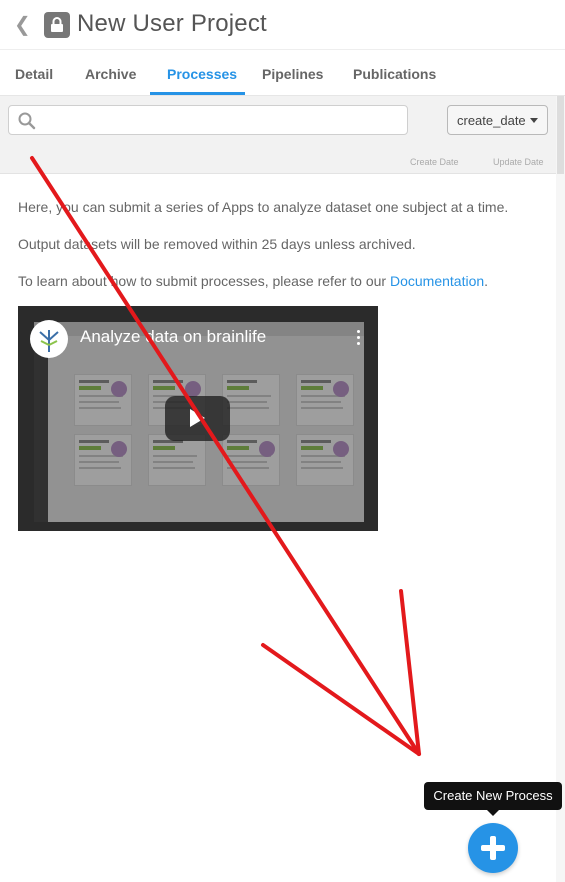 This screenshot has width=565, height=882. I want to click on active-tab-indicator, so click(197, 93).